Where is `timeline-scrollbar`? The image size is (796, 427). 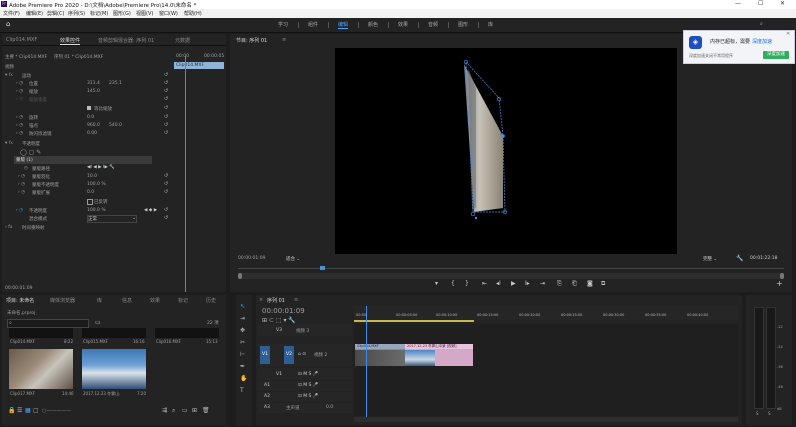
timeline-scrollbar is located at coordinates (546, 419).